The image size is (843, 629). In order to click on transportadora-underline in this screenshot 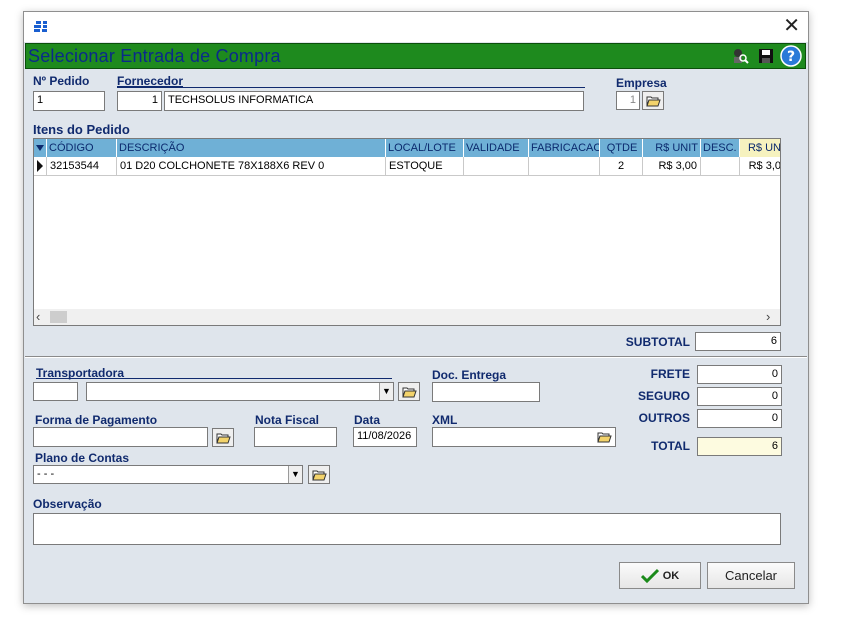, I will do `click(214, 378)`.